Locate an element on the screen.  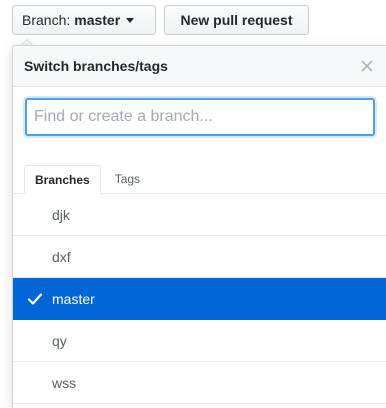
branch-item-label: djk is located at coordinates (61, 214).